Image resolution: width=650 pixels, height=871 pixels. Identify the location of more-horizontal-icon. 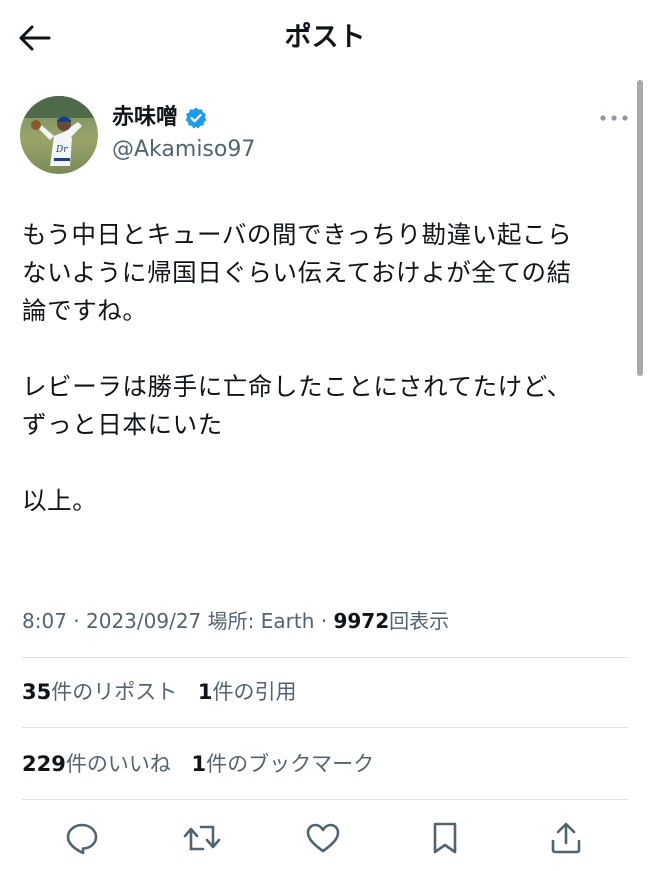
(614, 118).